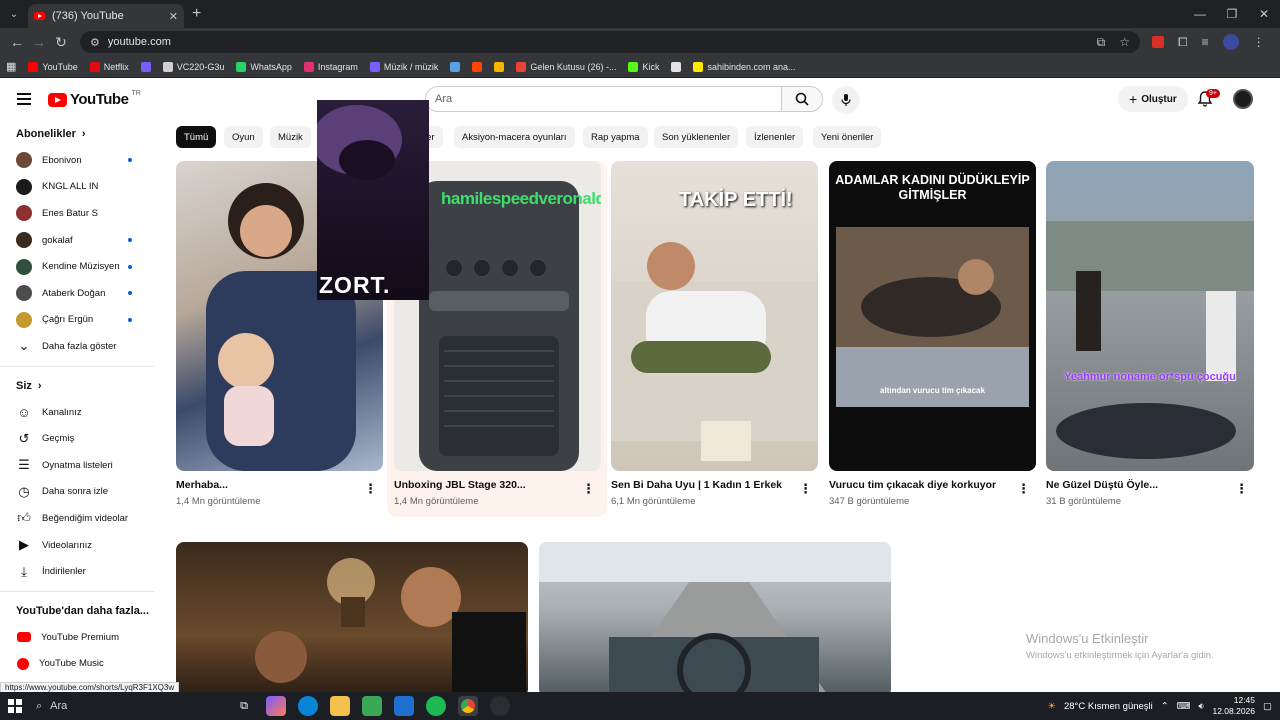 Image resolution: width=1280 pixels, height=720 pixels. I want to click on bookmark-item: Kick, so click(643, 66).